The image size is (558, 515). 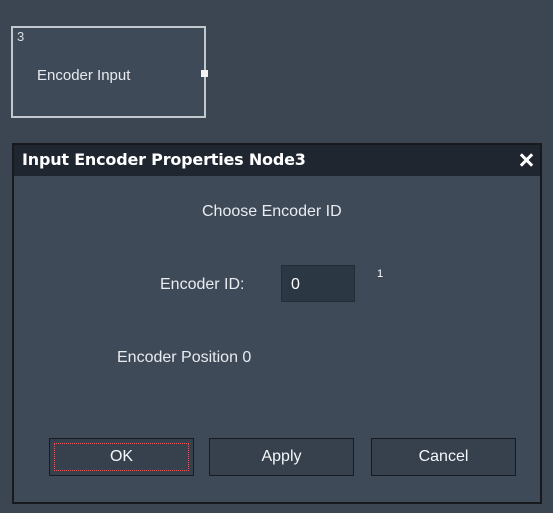 What do you see at coordinates (204, 73) in the screenshot?
I see `node-output-port` at bounding box center [204, 73].